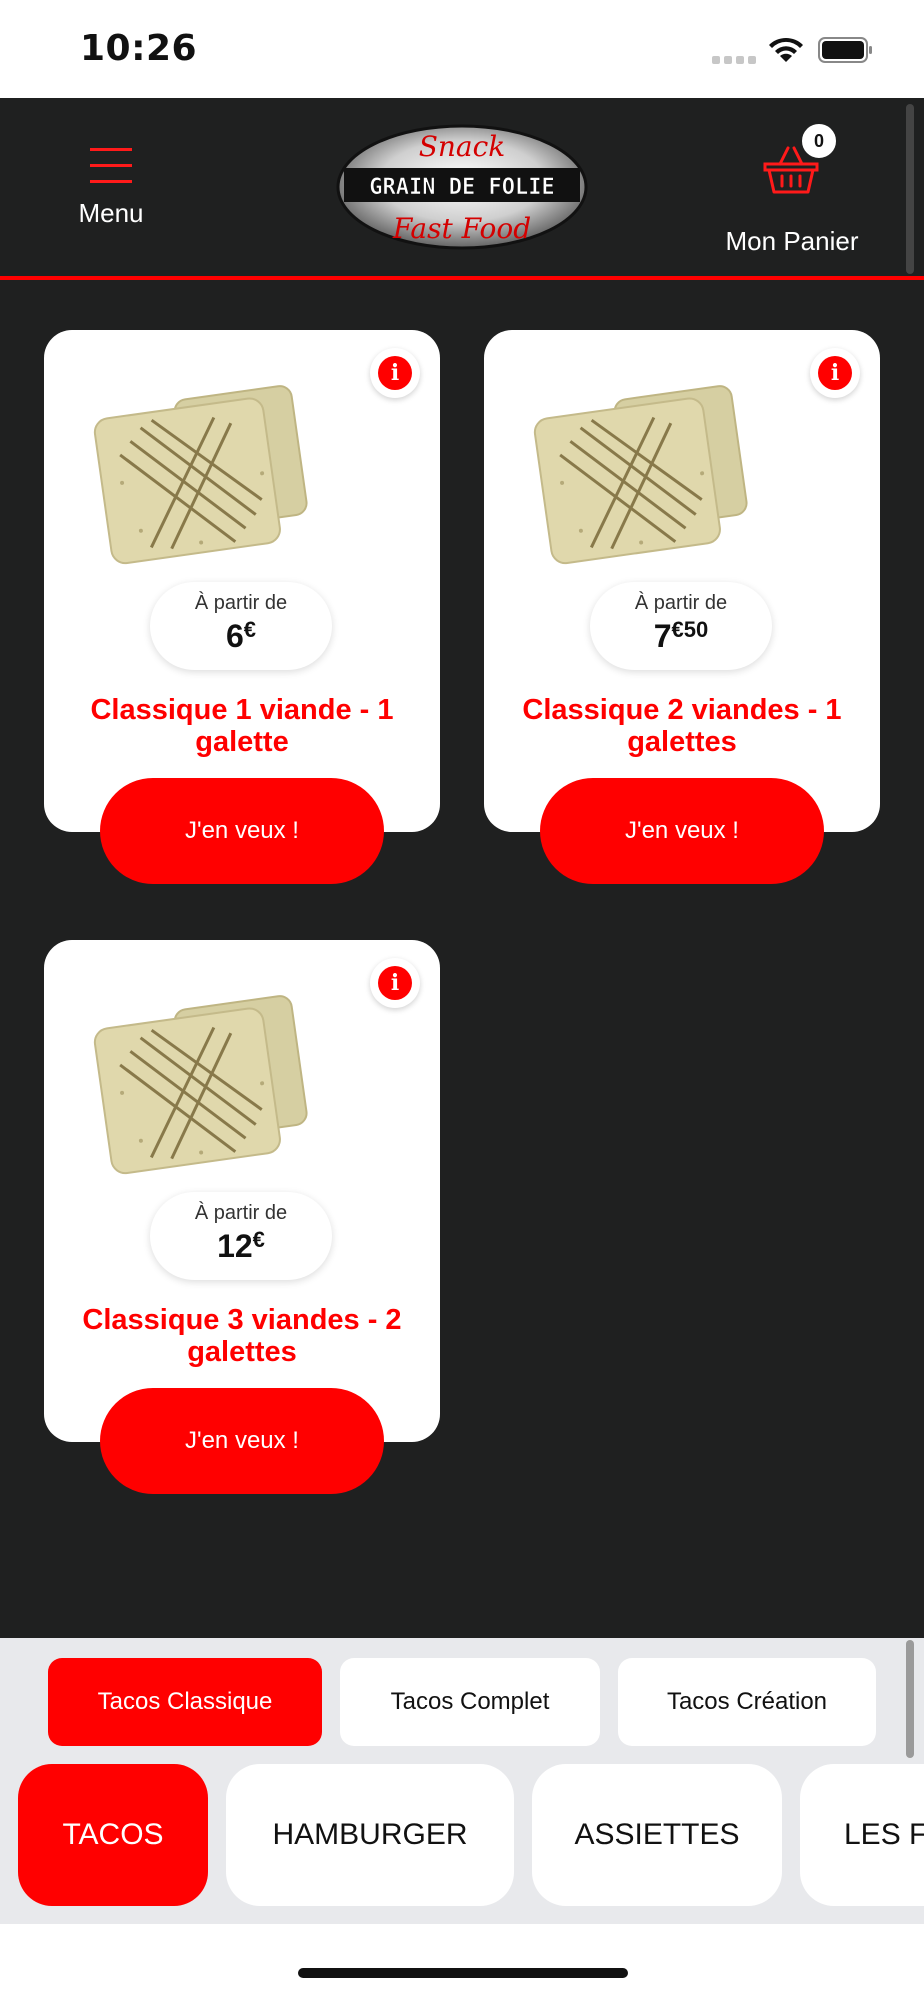 This screenshot has height=2000, width=924. I want to click on logo-bottom-text: Fast Food, so click(461, 228).